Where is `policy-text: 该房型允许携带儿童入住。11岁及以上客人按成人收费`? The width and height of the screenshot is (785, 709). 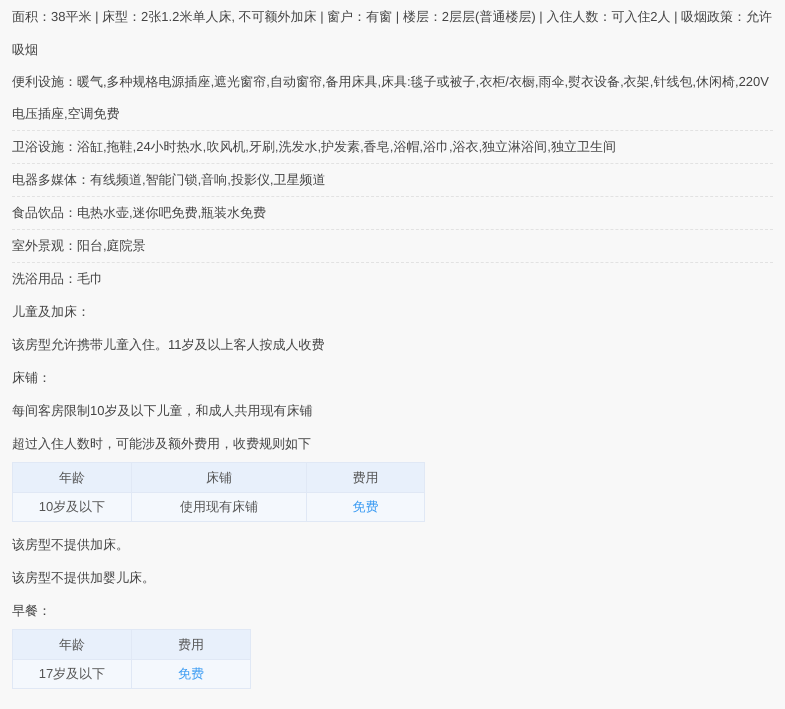 policy-text: 该房型允许携带儿童入住。11岁及以上客人按成人收费 is located at coordinates (169, 345).